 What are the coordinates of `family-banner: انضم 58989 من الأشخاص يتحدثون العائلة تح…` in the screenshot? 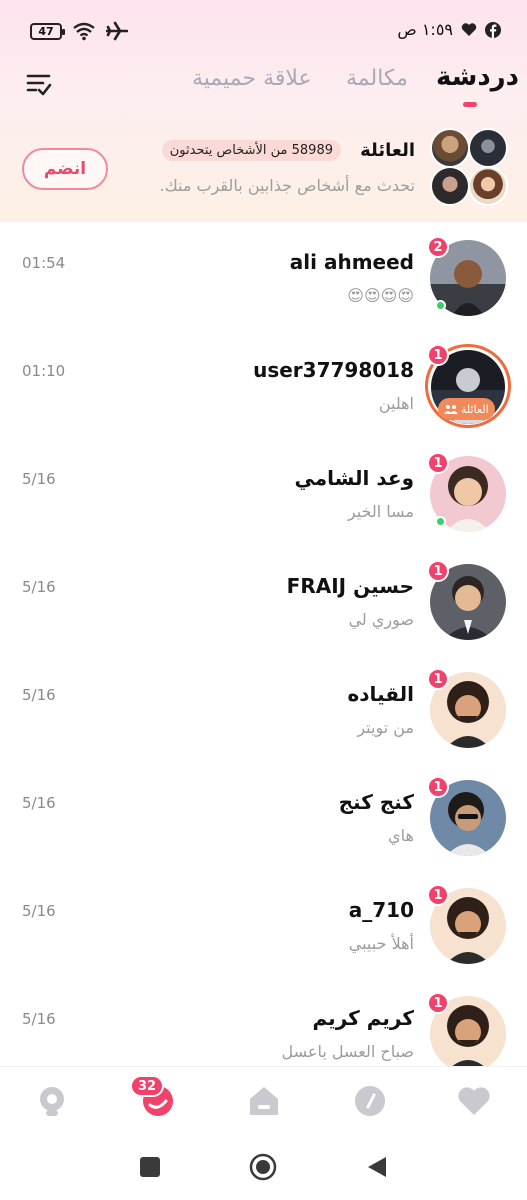 It's located at (263, 169).